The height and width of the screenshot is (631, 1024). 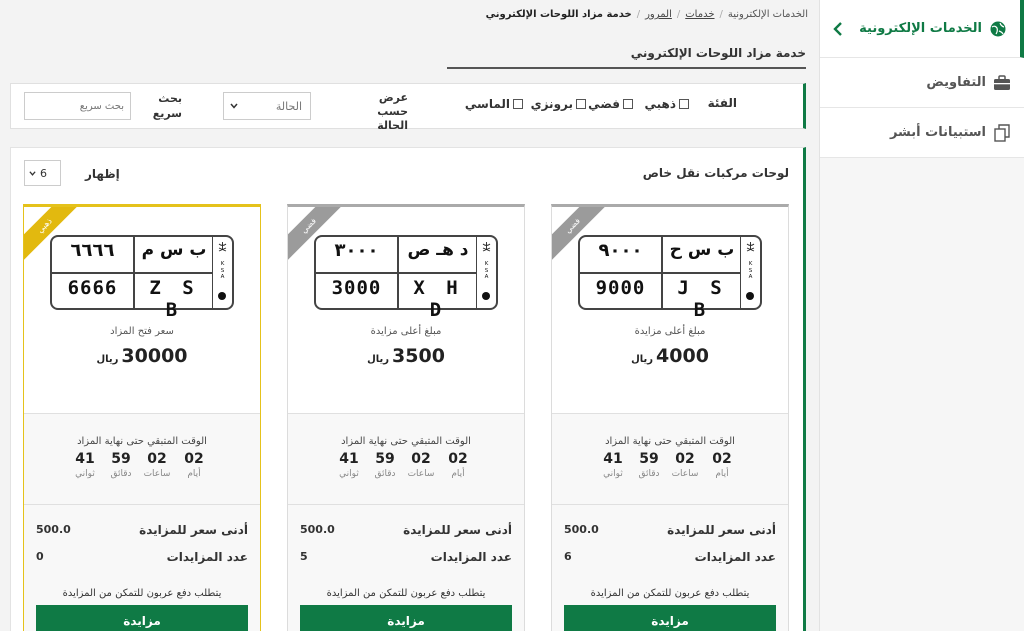 I want to click on sidebar-item-delegations: التفاويض, so click(x=922, y=83).